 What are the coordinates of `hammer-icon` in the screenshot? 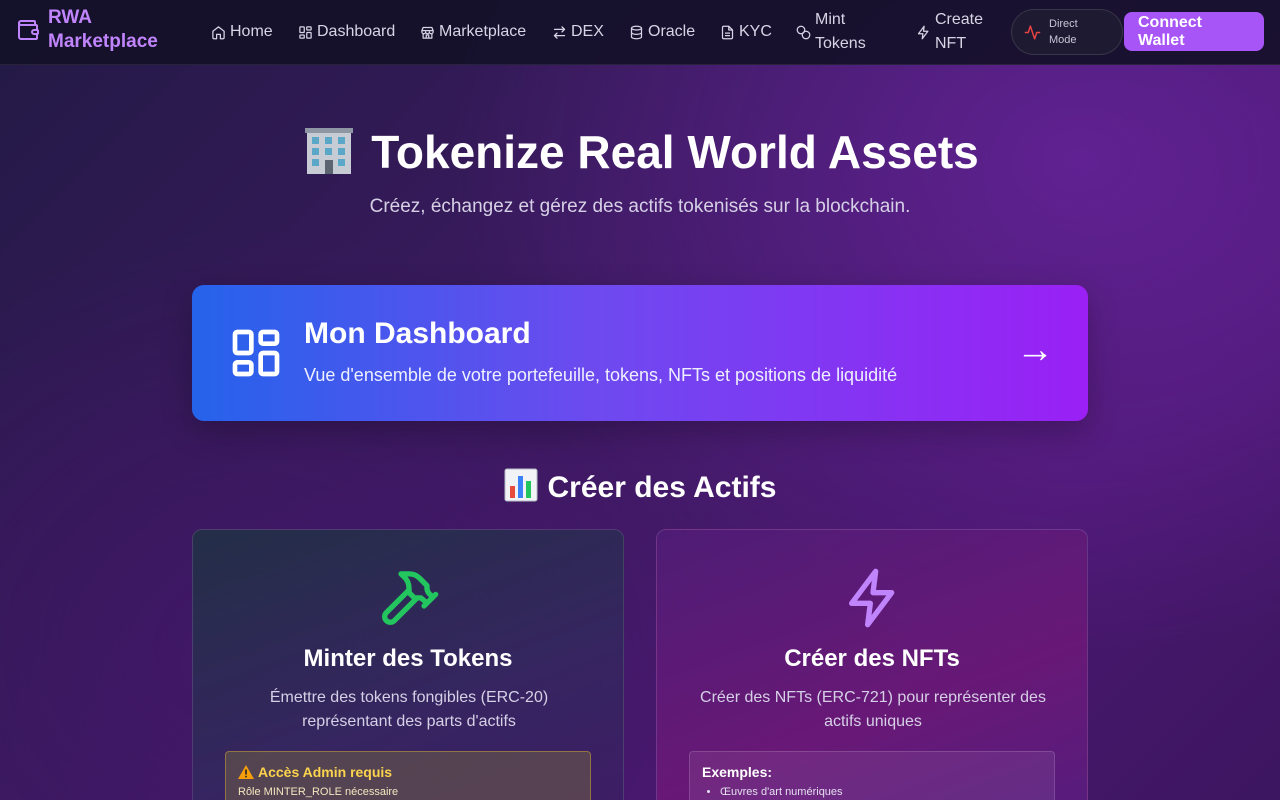 It's located at (410, 598).